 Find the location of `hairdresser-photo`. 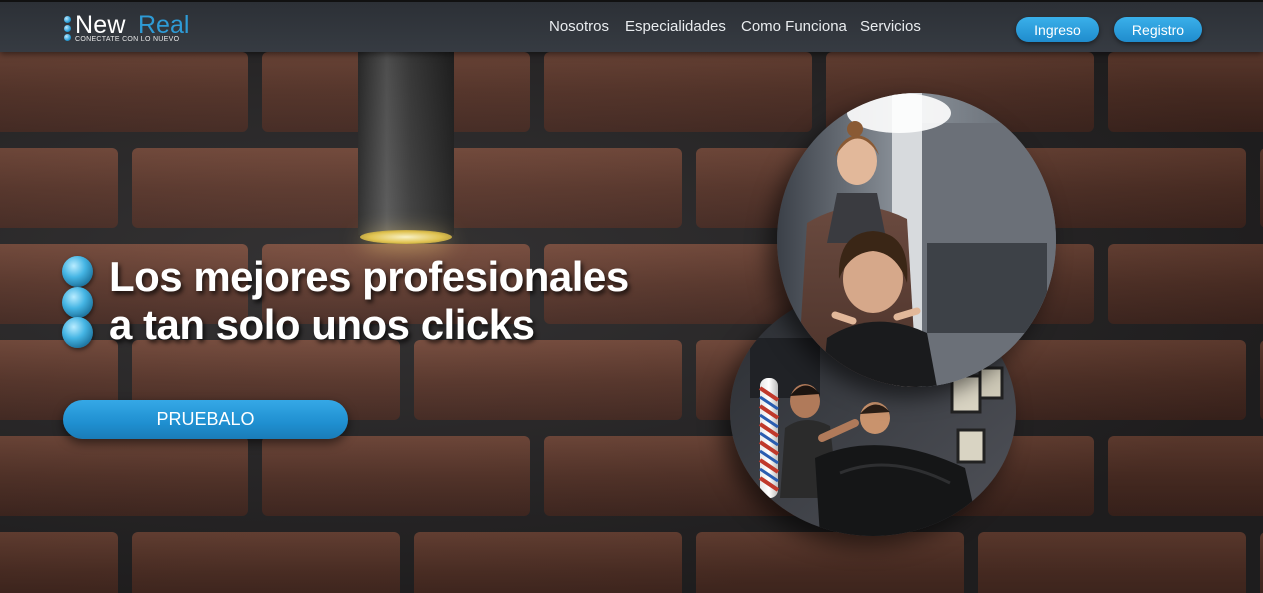

hairdresser-photo is located at coordinates (916, 240).